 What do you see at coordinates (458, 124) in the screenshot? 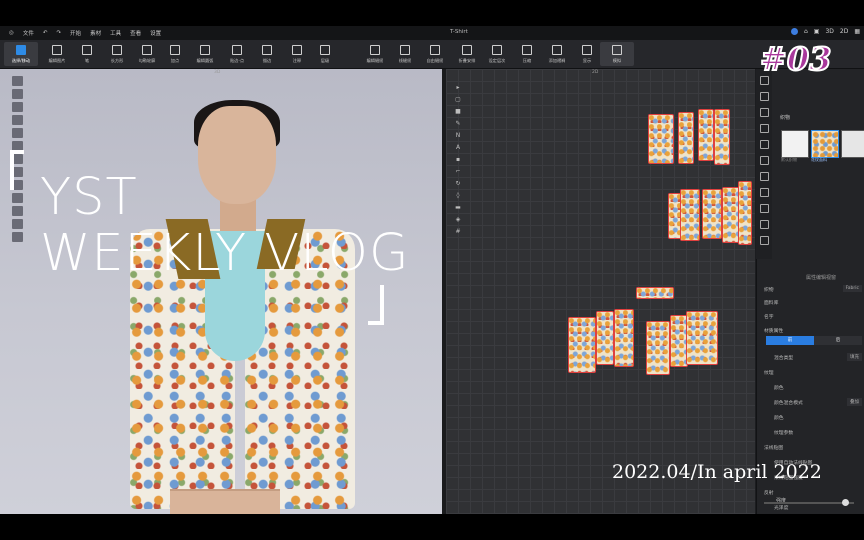
I see `pen-icon: ✎` at bounding box center [458, 124].